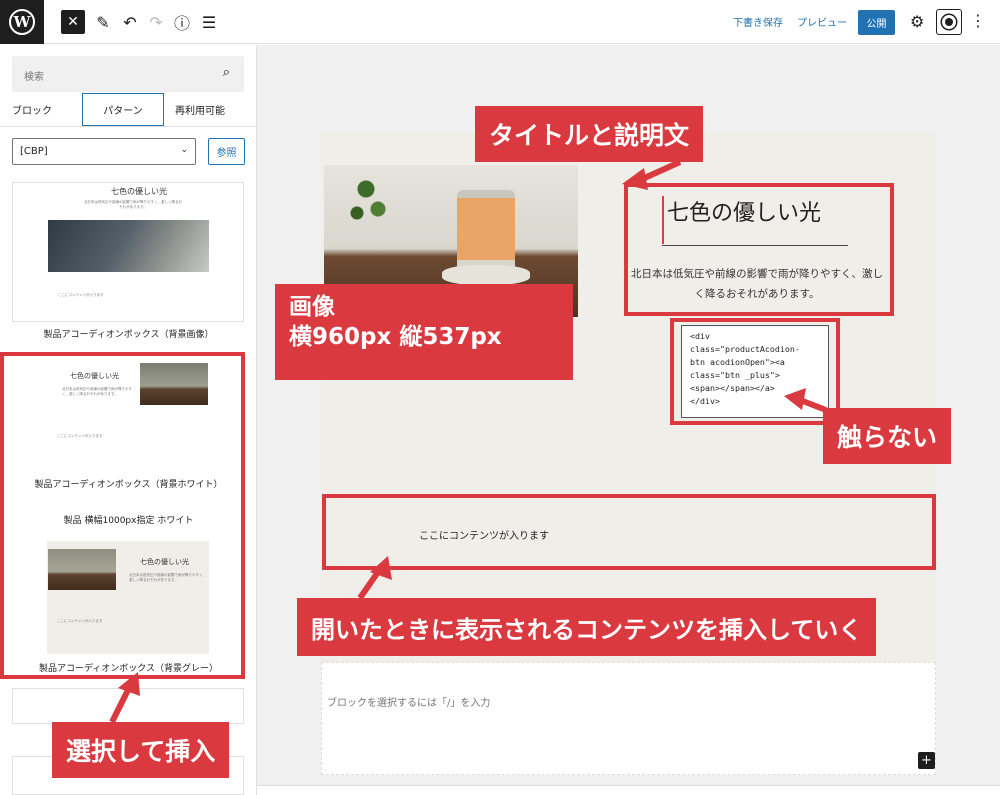 This screenshot has width=1000, height=795. What do you see at coordinates (409, 703) in the screenshot?
I see `block-hint: ブロックを選択するには「/」を入力` at bounding box center [409, 703].